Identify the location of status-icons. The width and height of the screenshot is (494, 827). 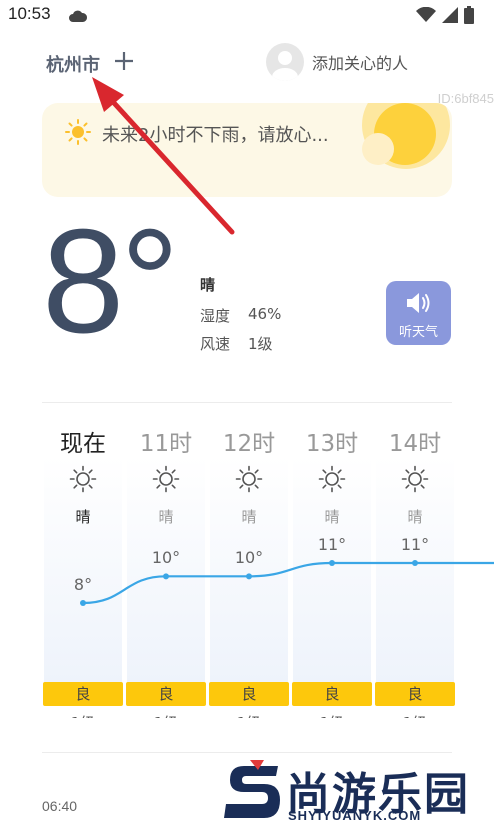
(445, 17).